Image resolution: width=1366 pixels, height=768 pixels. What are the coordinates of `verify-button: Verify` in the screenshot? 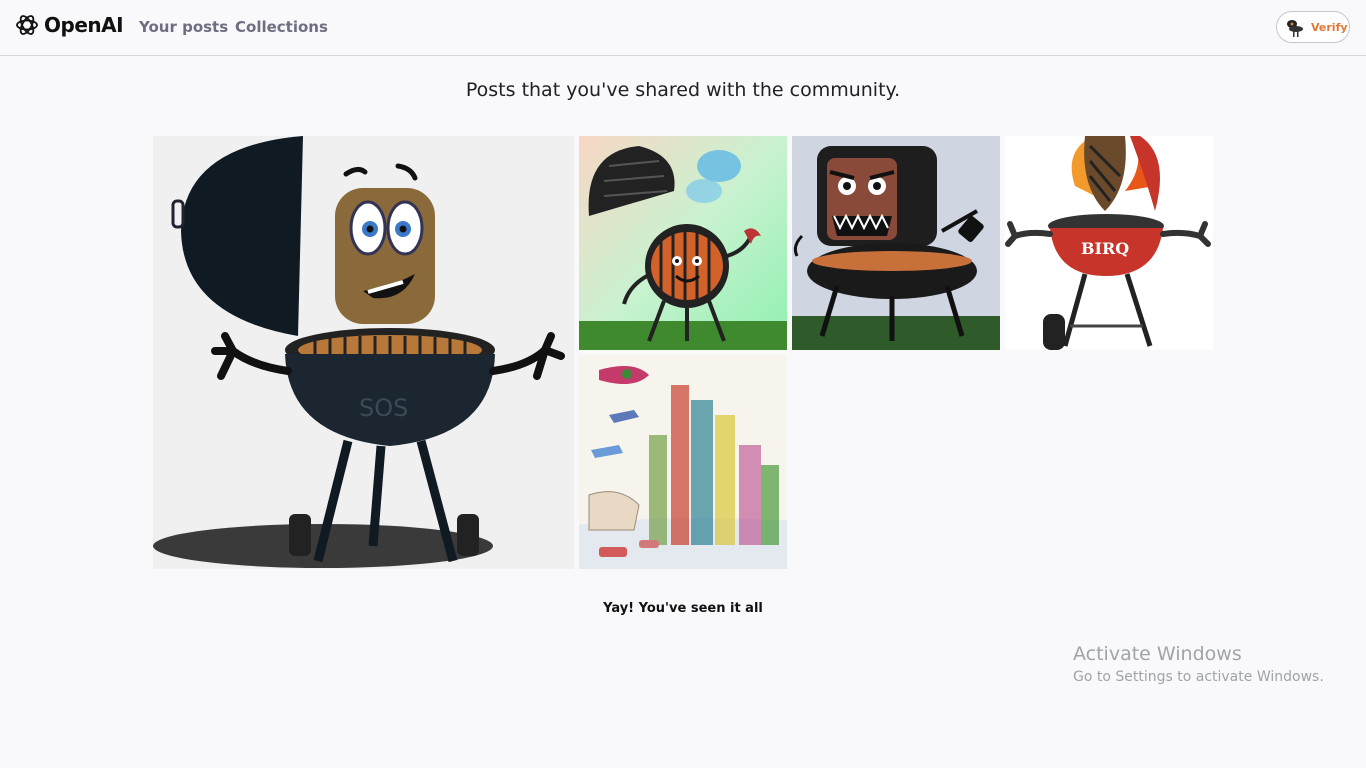 It's located at (1313, 27).